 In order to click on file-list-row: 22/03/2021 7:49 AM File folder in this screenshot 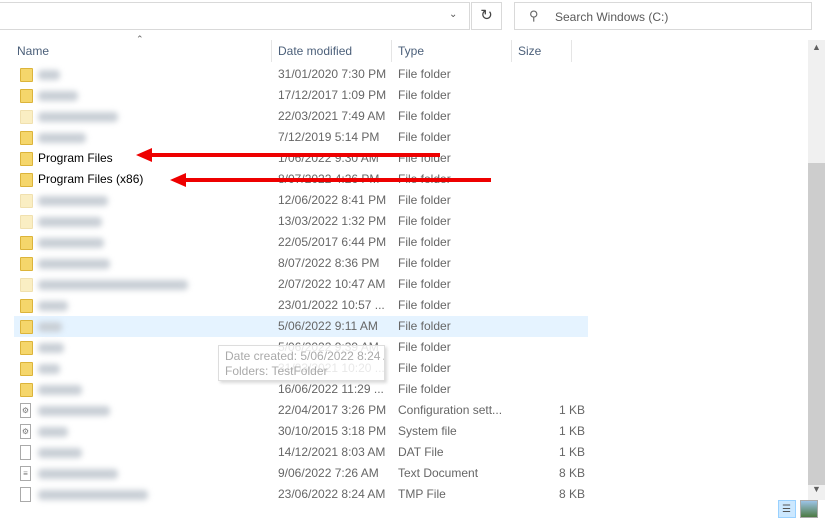, I will do `click(301, 116)`.